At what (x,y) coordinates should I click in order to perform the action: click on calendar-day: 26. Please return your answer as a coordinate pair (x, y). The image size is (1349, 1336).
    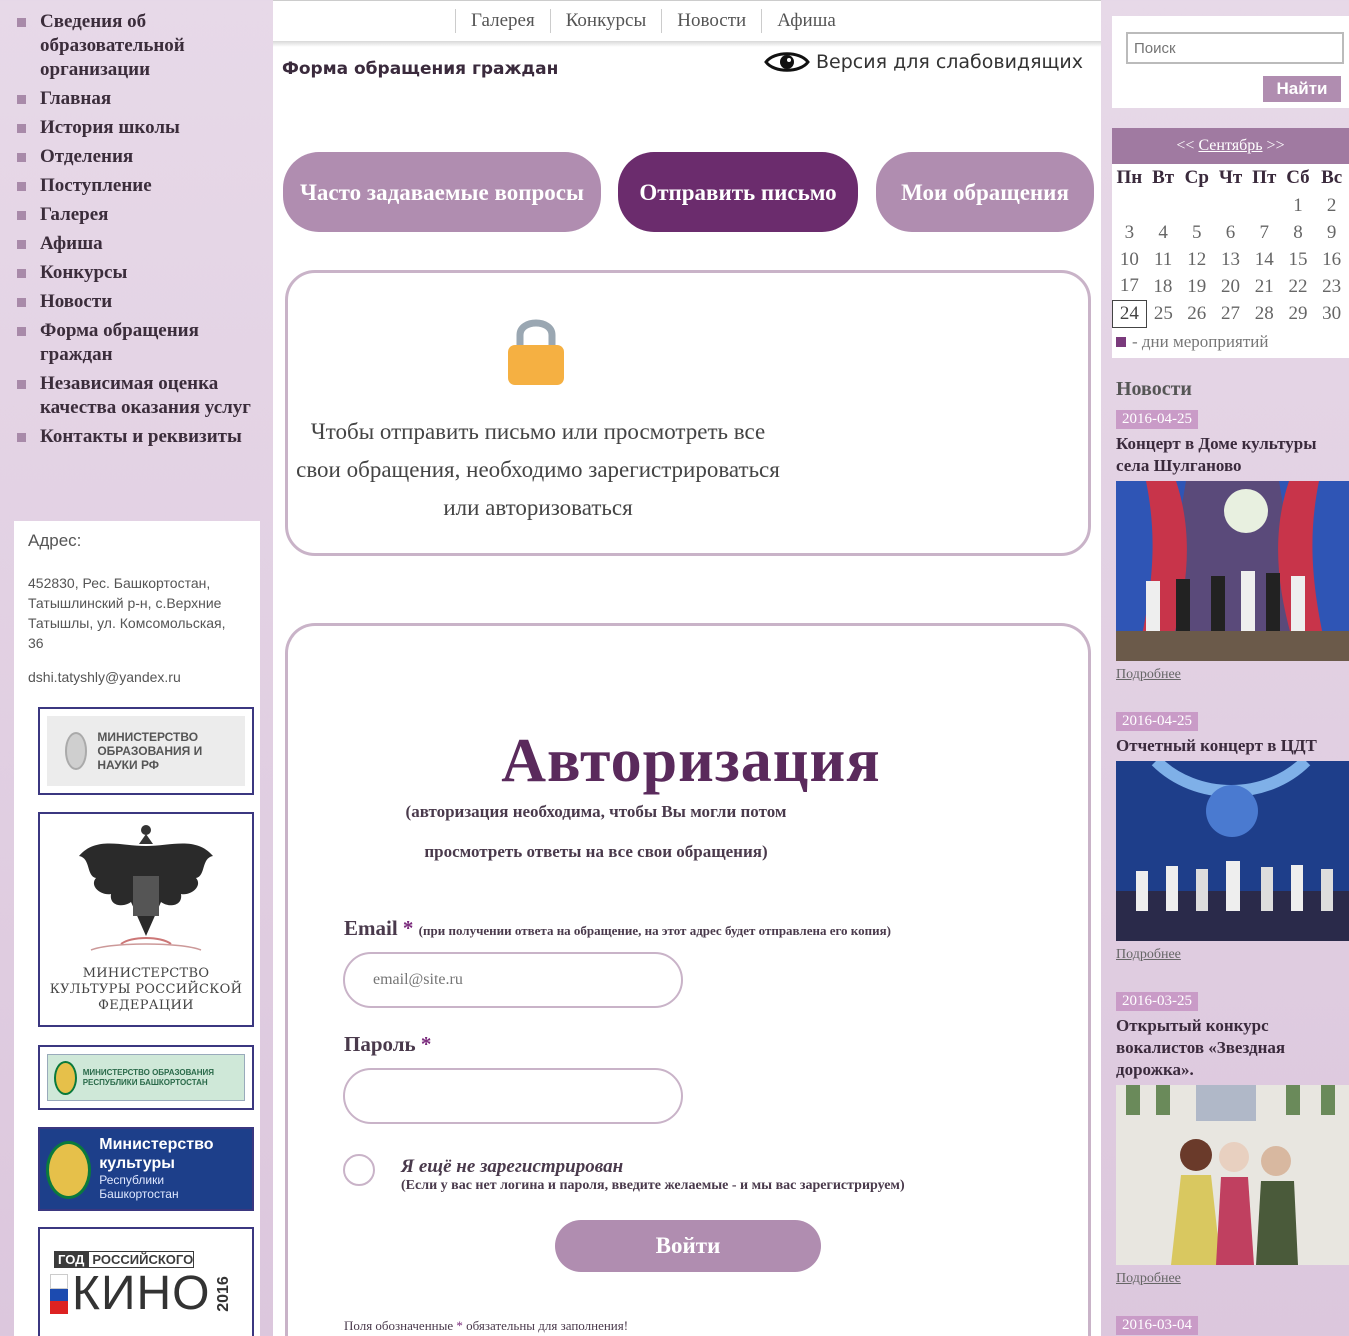
    Looking at the image, I should click on (1197, 313).